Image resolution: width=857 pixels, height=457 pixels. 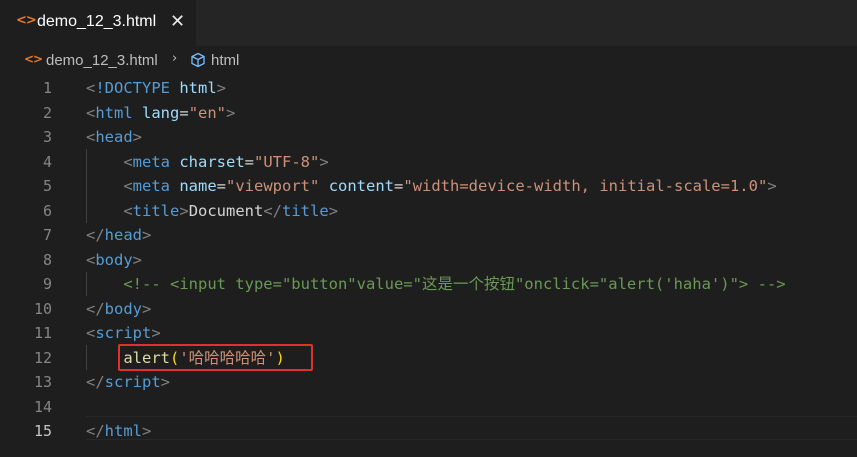 What do you see at coordinates (47, 88) in the screenshot?
I see `line-number: 1` at bounding box center [47, 88].